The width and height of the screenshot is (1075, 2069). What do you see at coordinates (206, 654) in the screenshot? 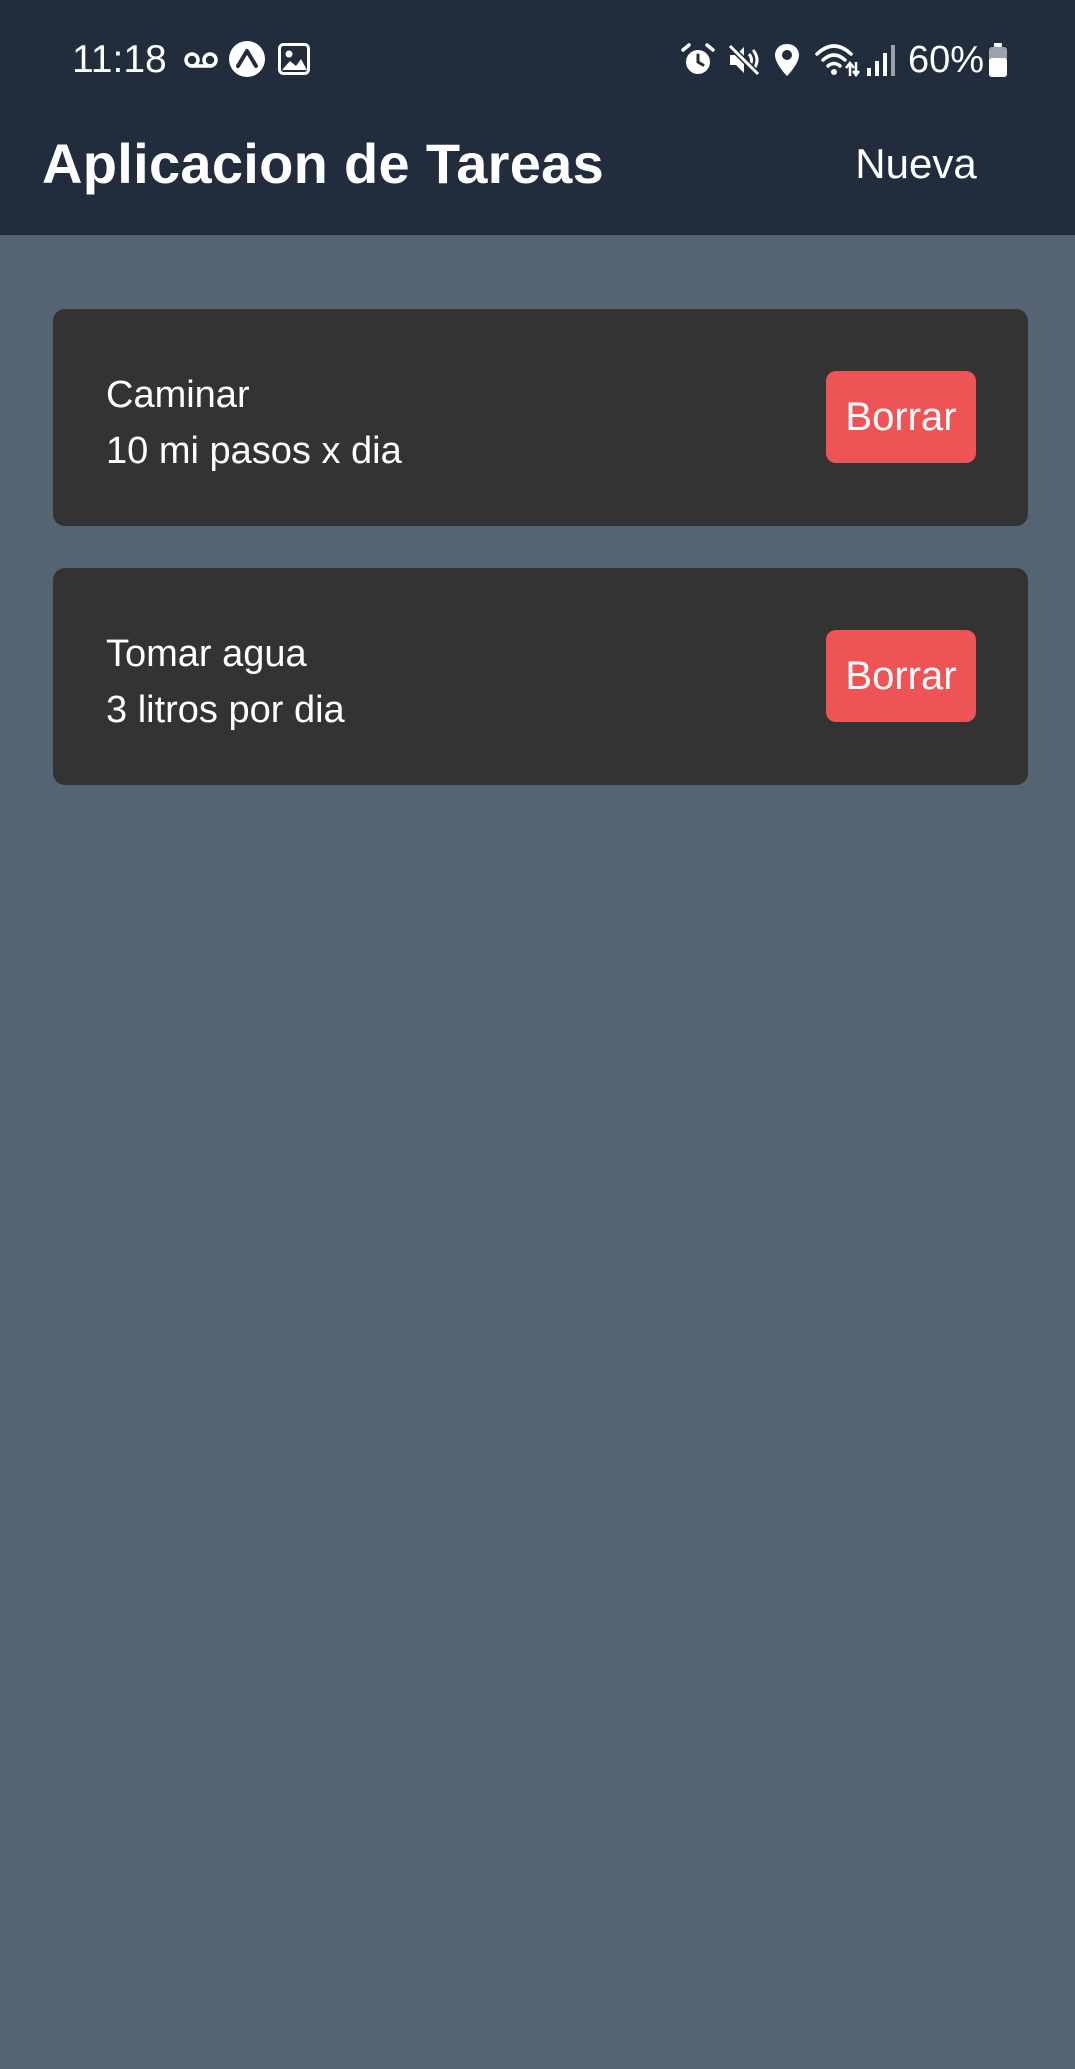
I see `task-title: Tomar agua` at bounding box center [206, 654].